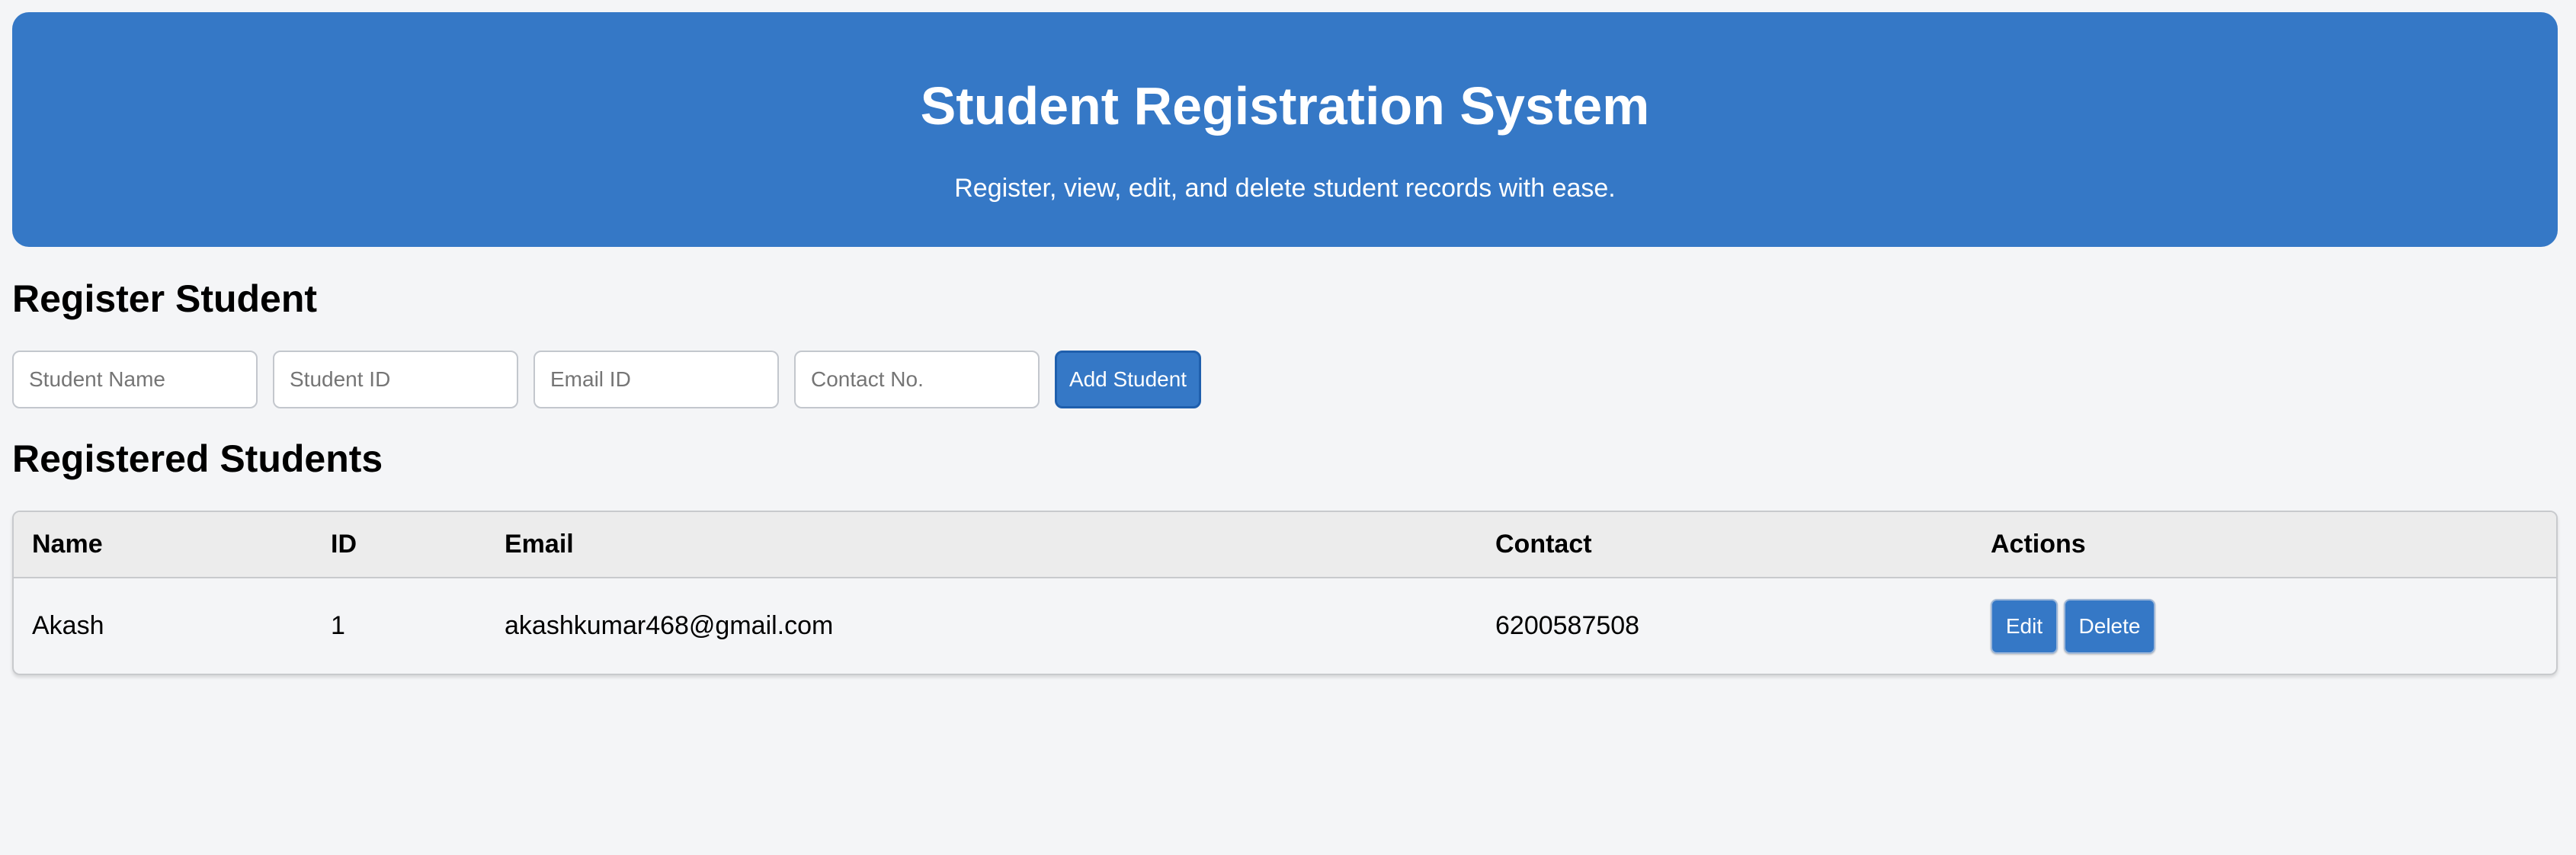 The image size is (2576, 855). What do you see at coordinates (395, 380) in the screenshot?
I see `student-id-input` at bounding box center [395, 380].